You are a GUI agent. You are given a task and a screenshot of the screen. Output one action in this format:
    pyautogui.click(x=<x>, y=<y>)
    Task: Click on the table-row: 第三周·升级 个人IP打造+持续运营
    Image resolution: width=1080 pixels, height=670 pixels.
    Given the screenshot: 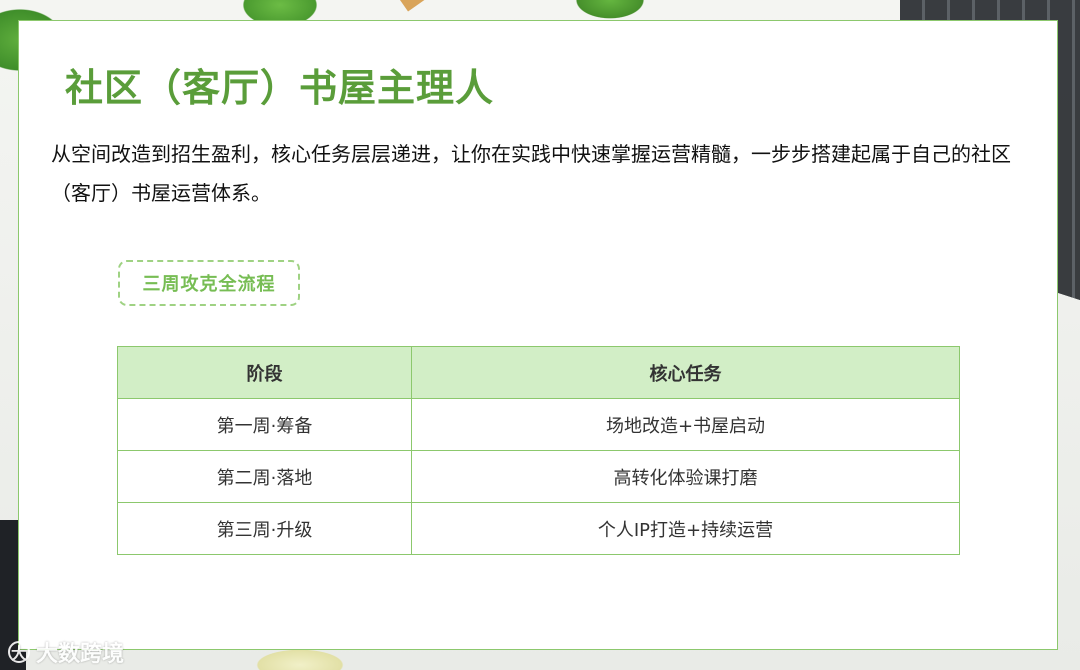 What is the action you would take?
    pyautogui.click(x=538, y=528)
    